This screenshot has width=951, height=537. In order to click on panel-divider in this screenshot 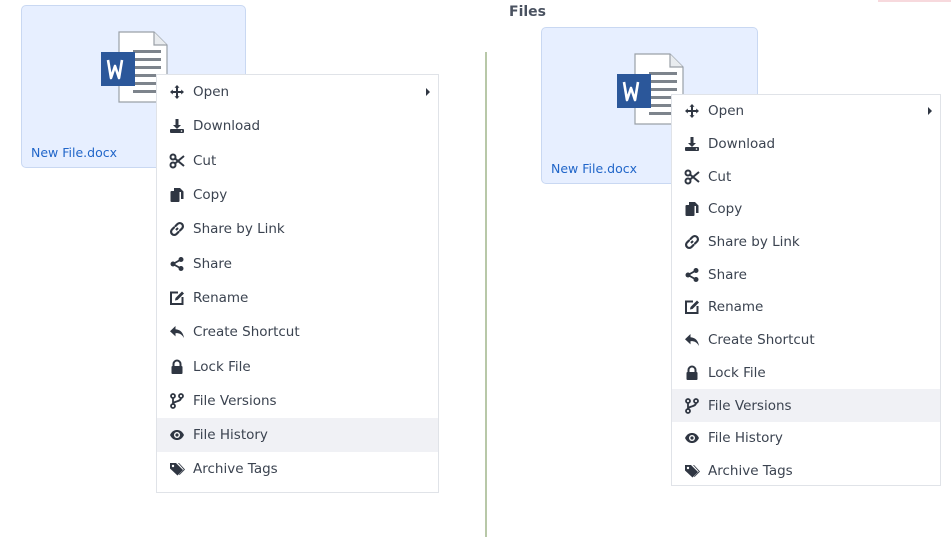, I will do `click(486, 294)`.